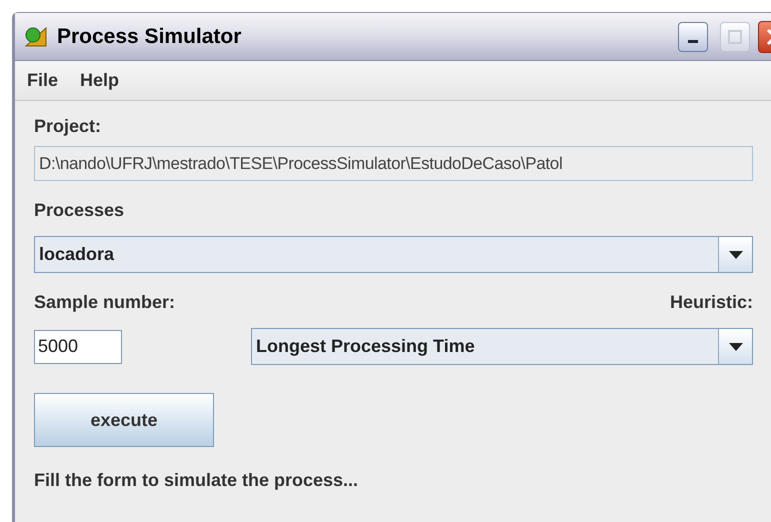  What do you see at coordinates (105, 302) in the screenshot?
I see `field-label: Sample number:` at bounding box center [105, 302].